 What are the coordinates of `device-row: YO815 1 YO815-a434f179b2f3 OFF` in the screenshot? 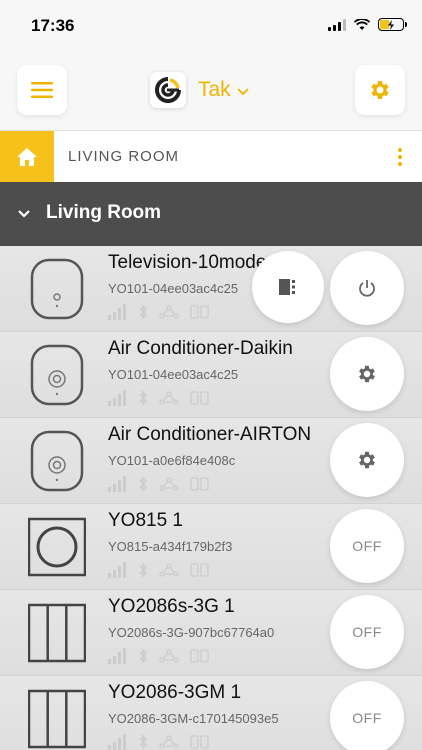 It's located at (211, 547).